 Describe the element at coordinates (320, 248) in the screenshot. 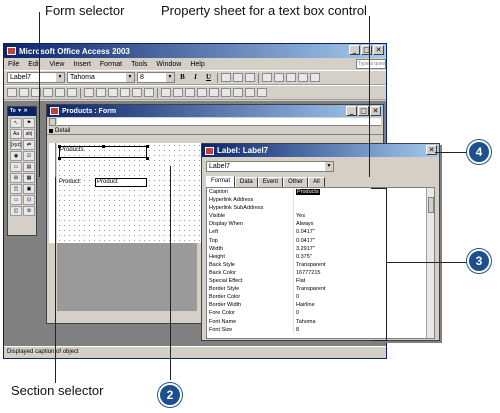

I see `property-row: Width 3.2917"` at that location.